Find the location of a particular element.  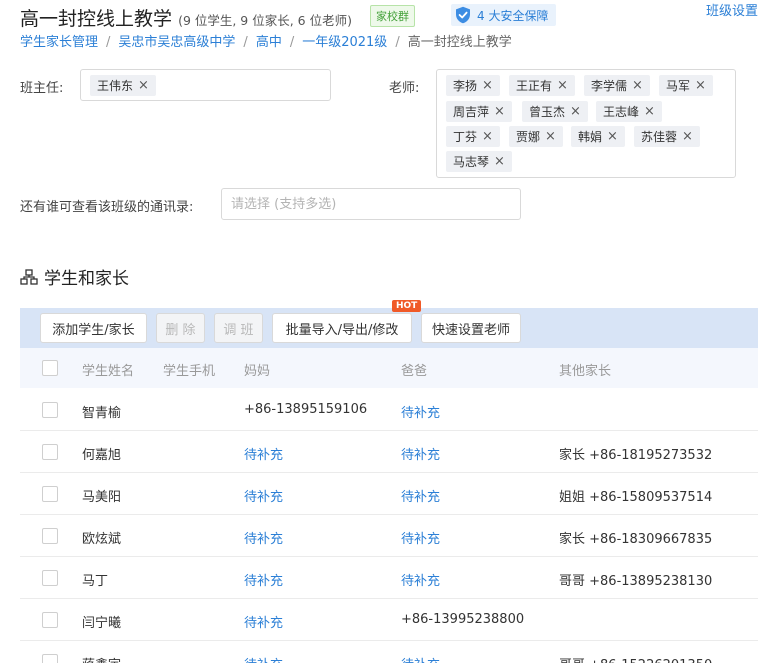

breadcrumb-item: 学生家长管理 is located at coordinates (59, 42).